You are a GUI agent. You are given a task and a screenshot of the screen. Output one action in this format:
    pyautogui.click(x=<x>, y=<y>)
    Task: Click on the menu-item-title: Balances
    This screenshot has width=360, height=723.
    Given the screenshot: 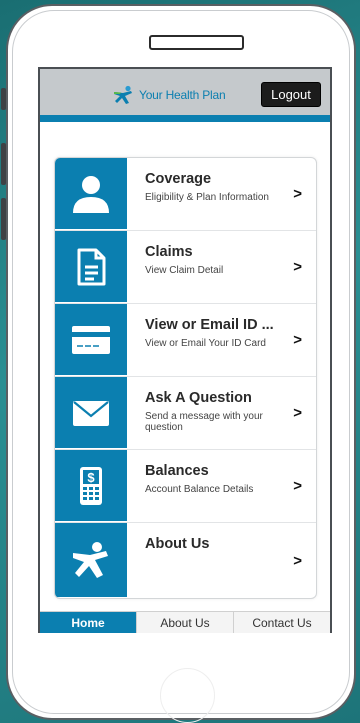 What is the action you would take?
    pyautogui.click(x=177, y=471)
    